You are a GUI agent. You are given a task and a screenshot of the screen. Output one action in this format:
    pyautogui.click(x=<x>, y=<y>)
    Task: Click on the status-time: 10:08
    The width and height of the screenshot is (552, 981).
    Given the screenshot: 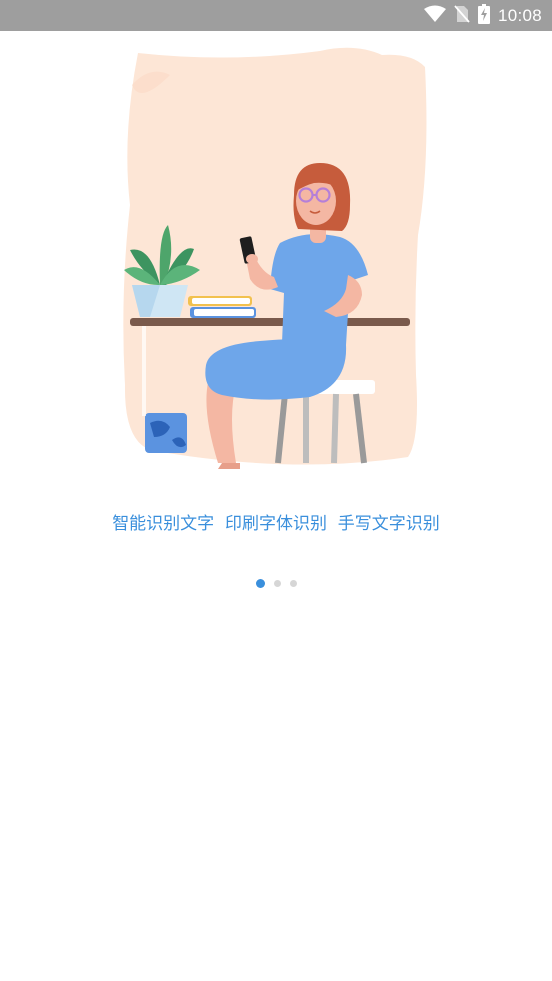 What is the action you would take?
    pyautogui.click(x=519, y=15)
    